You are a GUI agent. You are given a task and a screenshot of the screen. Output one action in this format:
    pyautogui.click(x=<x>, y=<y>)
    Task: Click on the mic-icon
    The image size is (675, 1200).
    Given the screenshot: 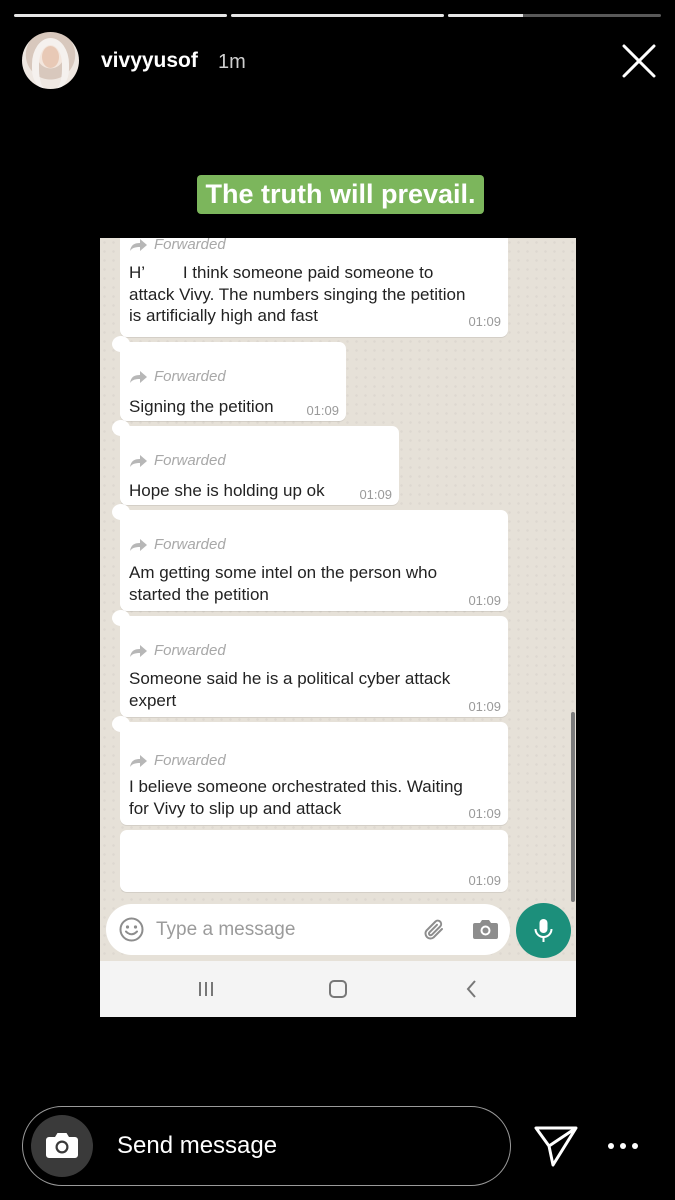 What is the action you would take?
    pyautogui.click(x=543, y=930)
    